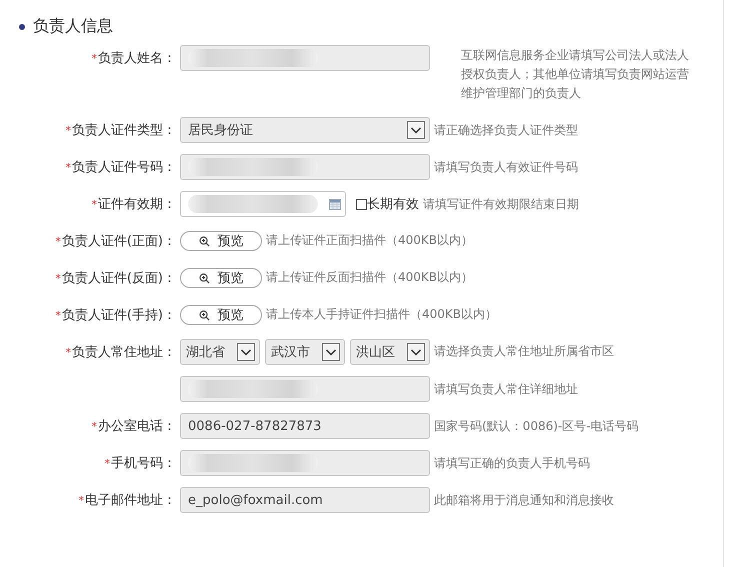  What do you see at coordinates (524, 500) in the screenshot?
I see `hint-text: 此邮箱将用于消息通知和消息接收` at bounding box center [524, 500].